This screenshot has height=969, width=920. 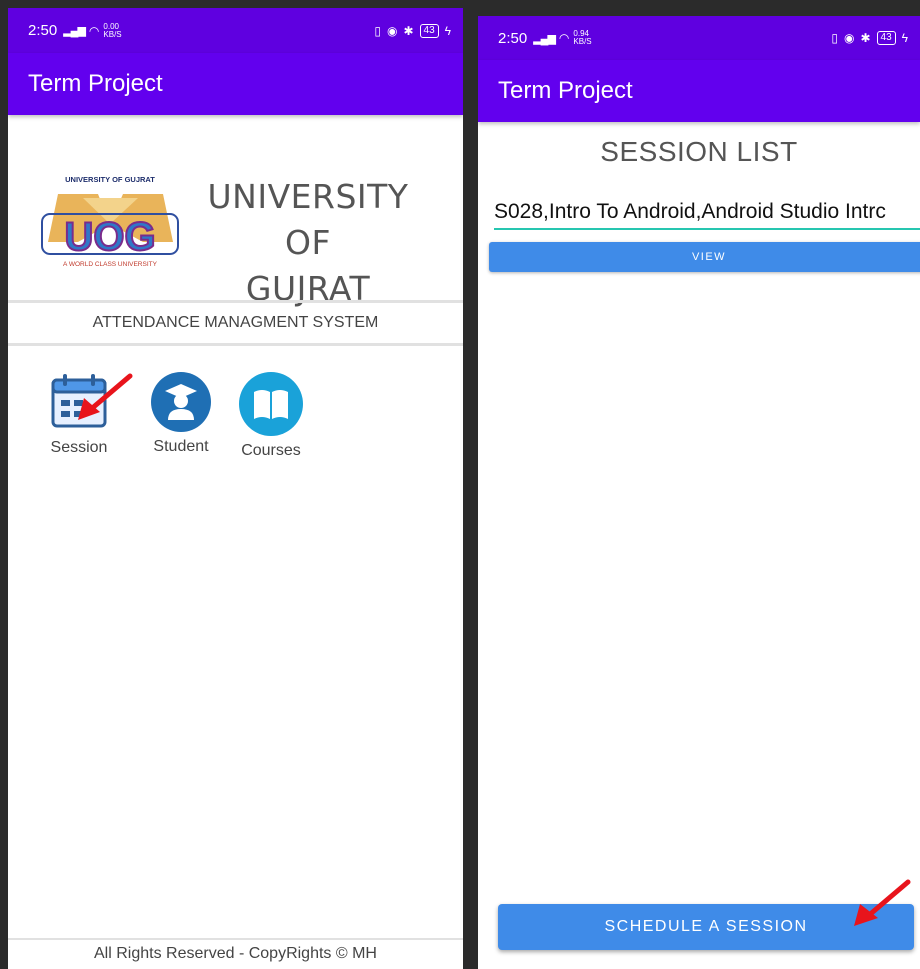 I want to click on menu-courses-label: Courses, so click(x=271, y=450).